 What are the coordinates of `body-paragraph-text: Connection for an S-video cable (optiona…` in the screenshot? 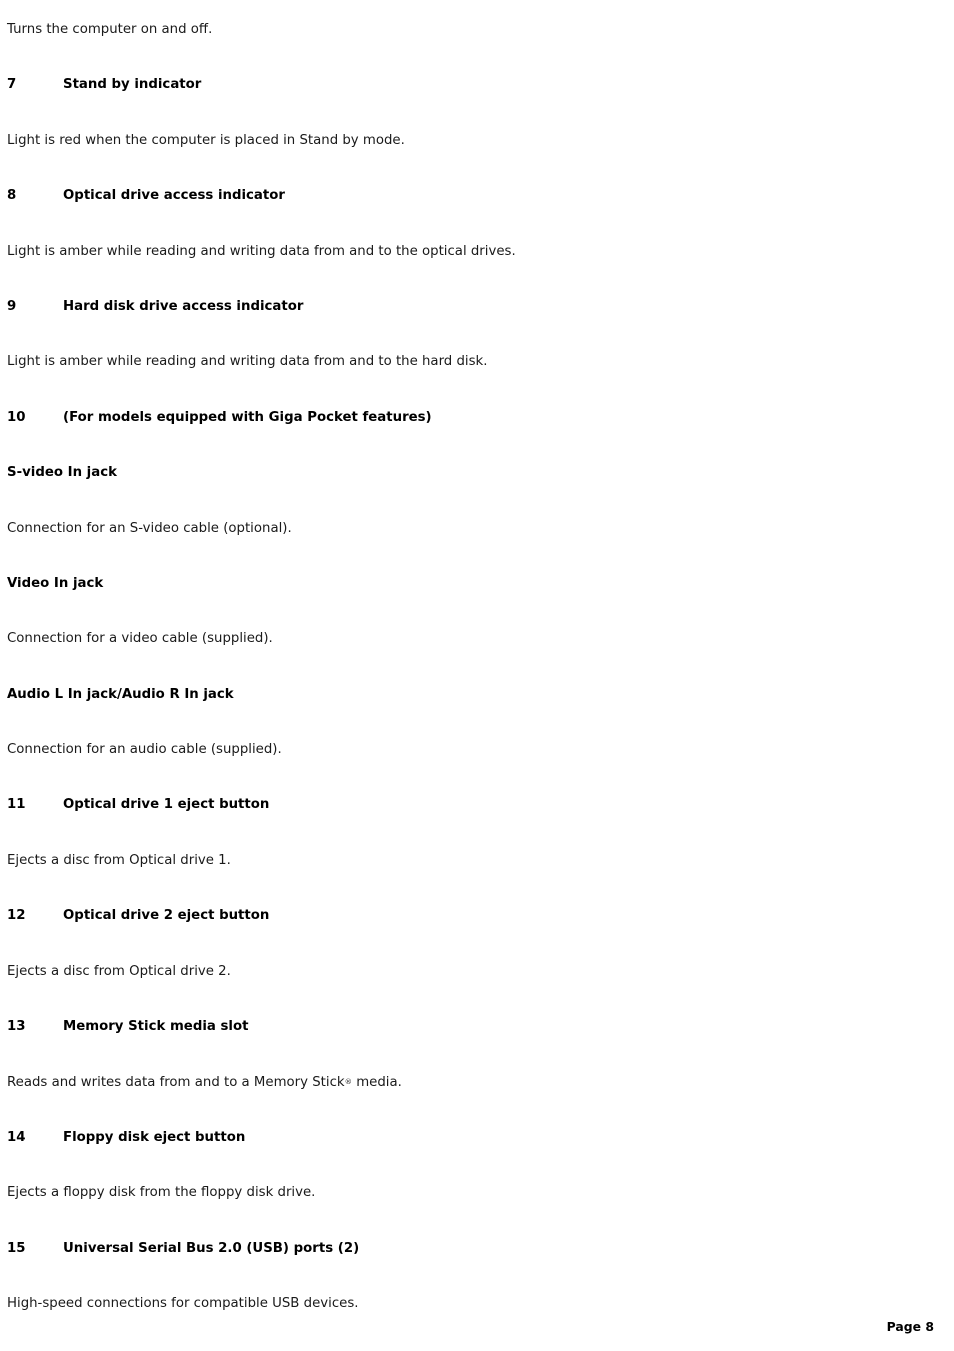 It's located at (149, 528).